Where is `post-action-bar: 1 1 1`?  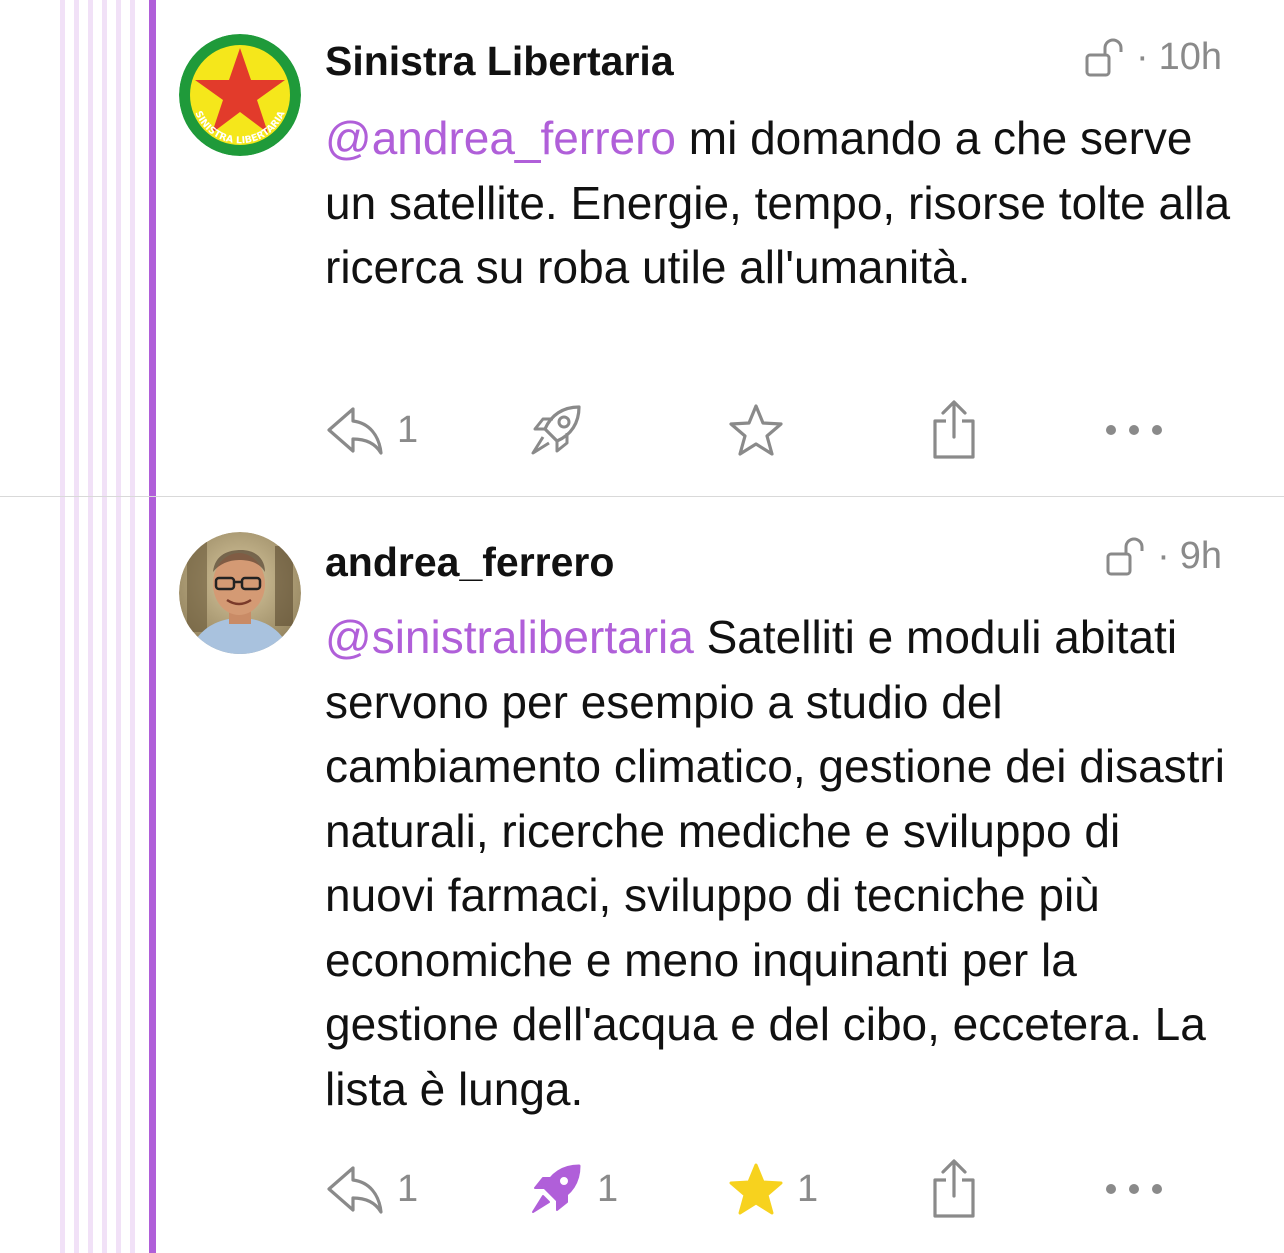
post-action-bar: 1 1 1 is located at coordinates (755, 1189).